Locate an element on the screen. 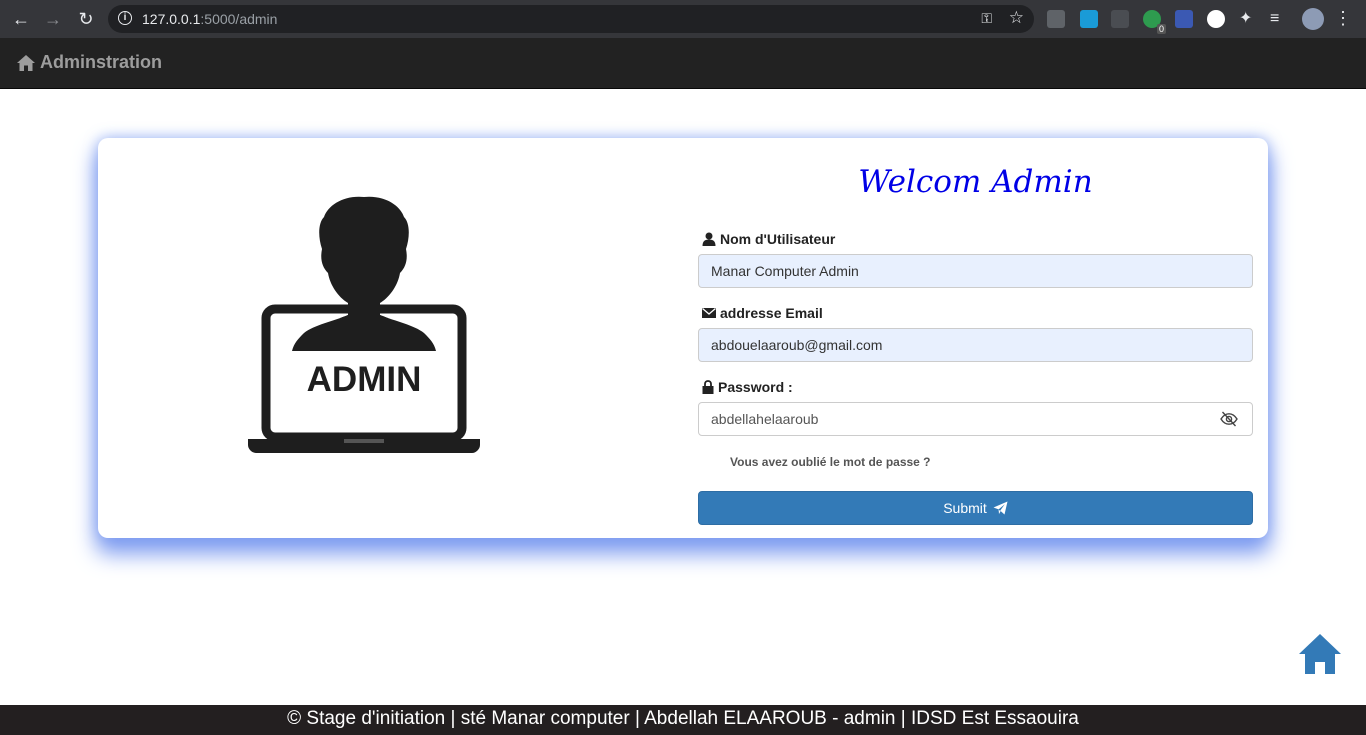 Image resolution: width=1366 pixels, height=735 pixels. extension-translate-icon is located at coordinates (1089, 19).